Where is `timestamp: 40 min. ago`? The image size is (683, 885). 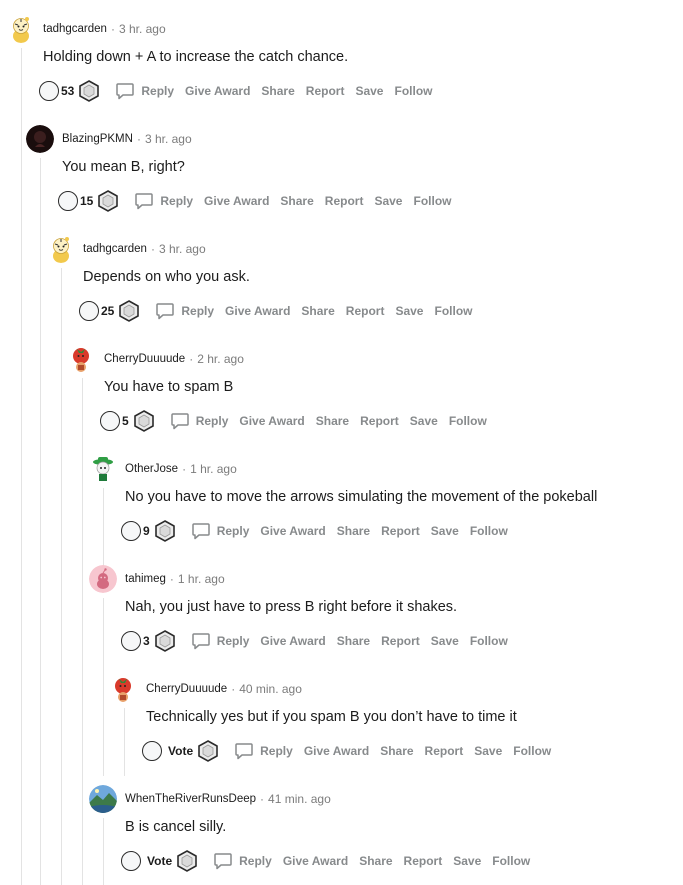
timestamp: 40 min. ago is located at coordinates (270, 689).